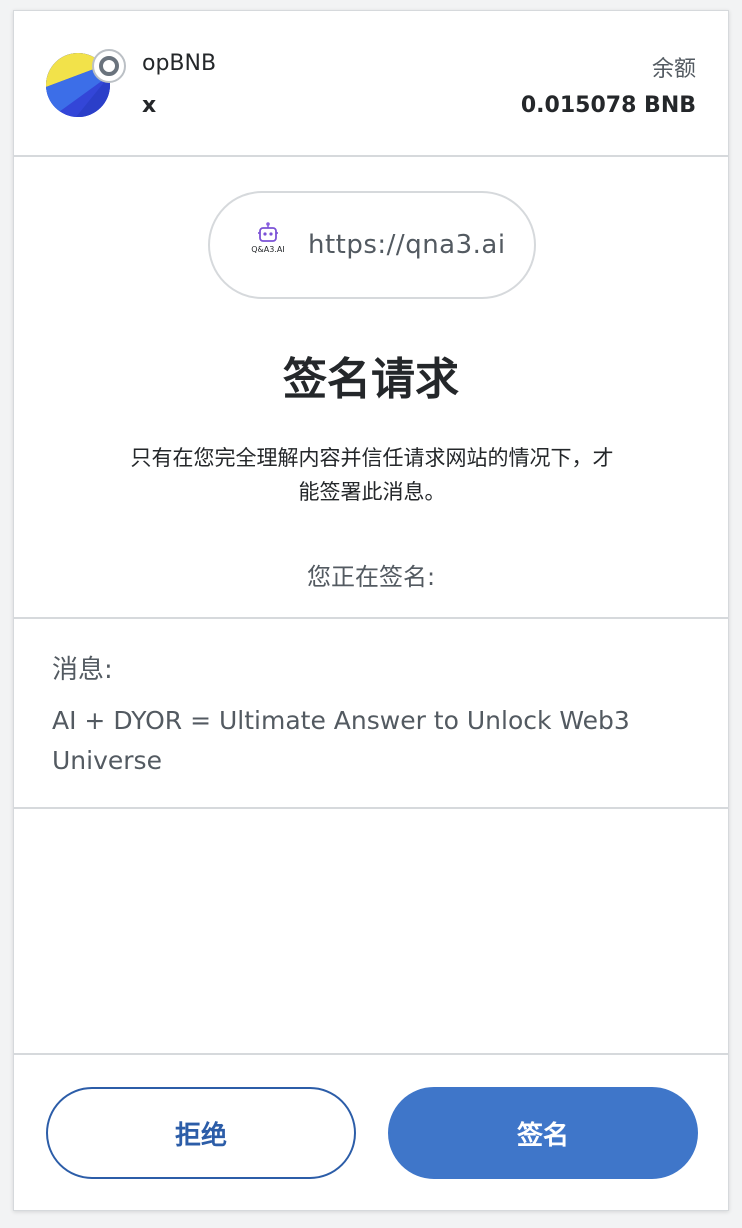 Image resolution: width=742 pixels, height=1228 pixels. What do you see at coordinates (82, 670) in the screenshot?
I see `message-label: 消息:` at bounding box center [82, 670].